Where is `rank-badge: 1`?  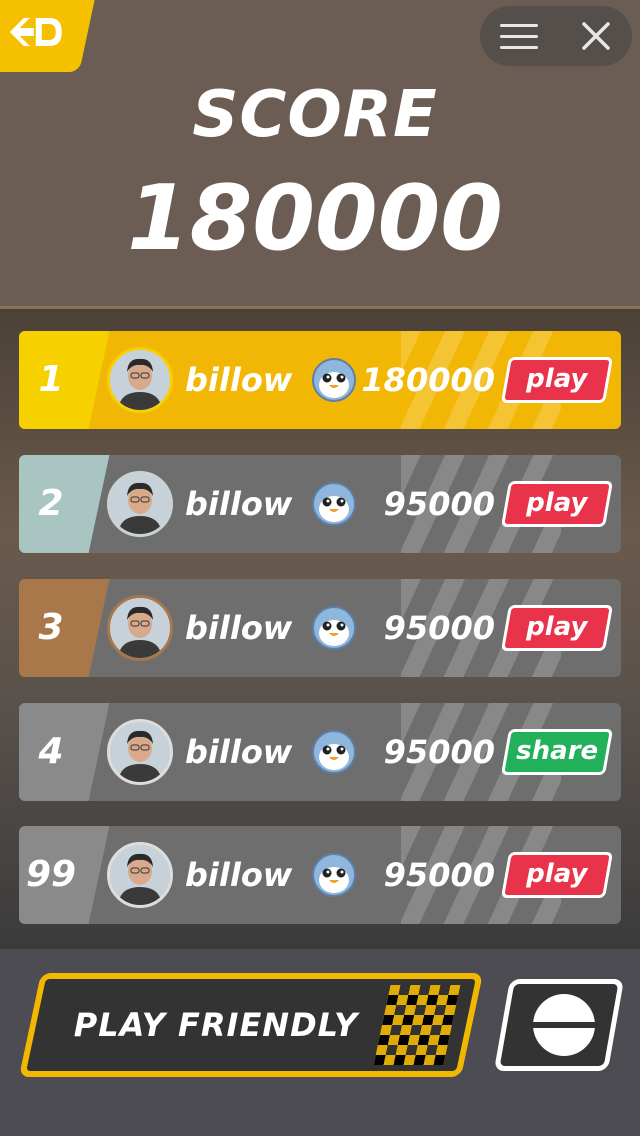
rank-badge: 1 is located at coordinates (69, 380).